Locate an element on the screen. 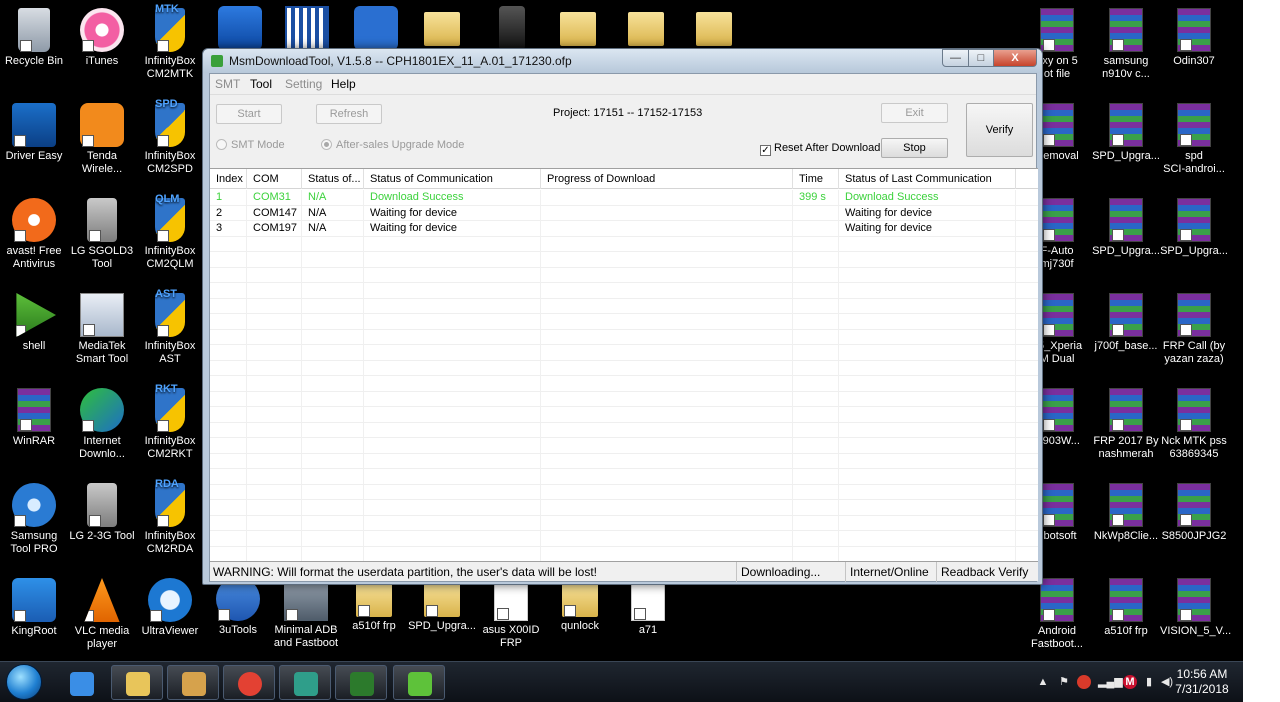  desktop-icon: RKT InfinityBox CM2RKT is located at coordinates (170, 422).